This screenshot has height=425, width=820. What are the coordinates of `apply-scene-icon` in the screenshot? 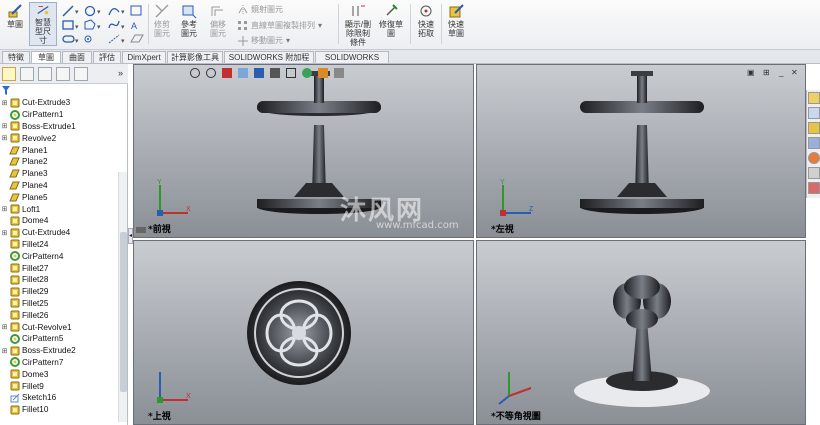 It's located at (323, 73).